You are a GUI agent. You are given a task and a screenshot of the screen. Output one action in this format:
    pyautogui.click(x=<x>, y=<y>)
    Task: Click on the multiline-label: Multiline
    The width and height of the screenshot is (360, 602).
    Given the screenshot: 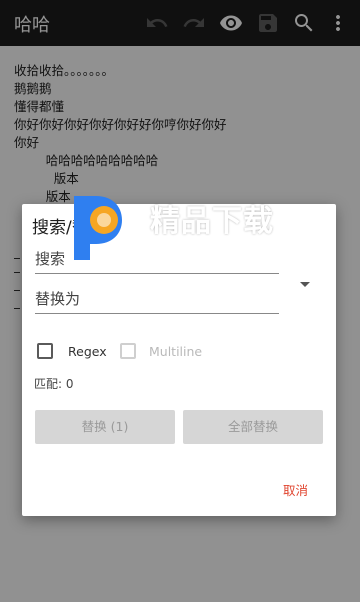 What is the action you would take?
    pyautogui.click(x=176, y=351)
    